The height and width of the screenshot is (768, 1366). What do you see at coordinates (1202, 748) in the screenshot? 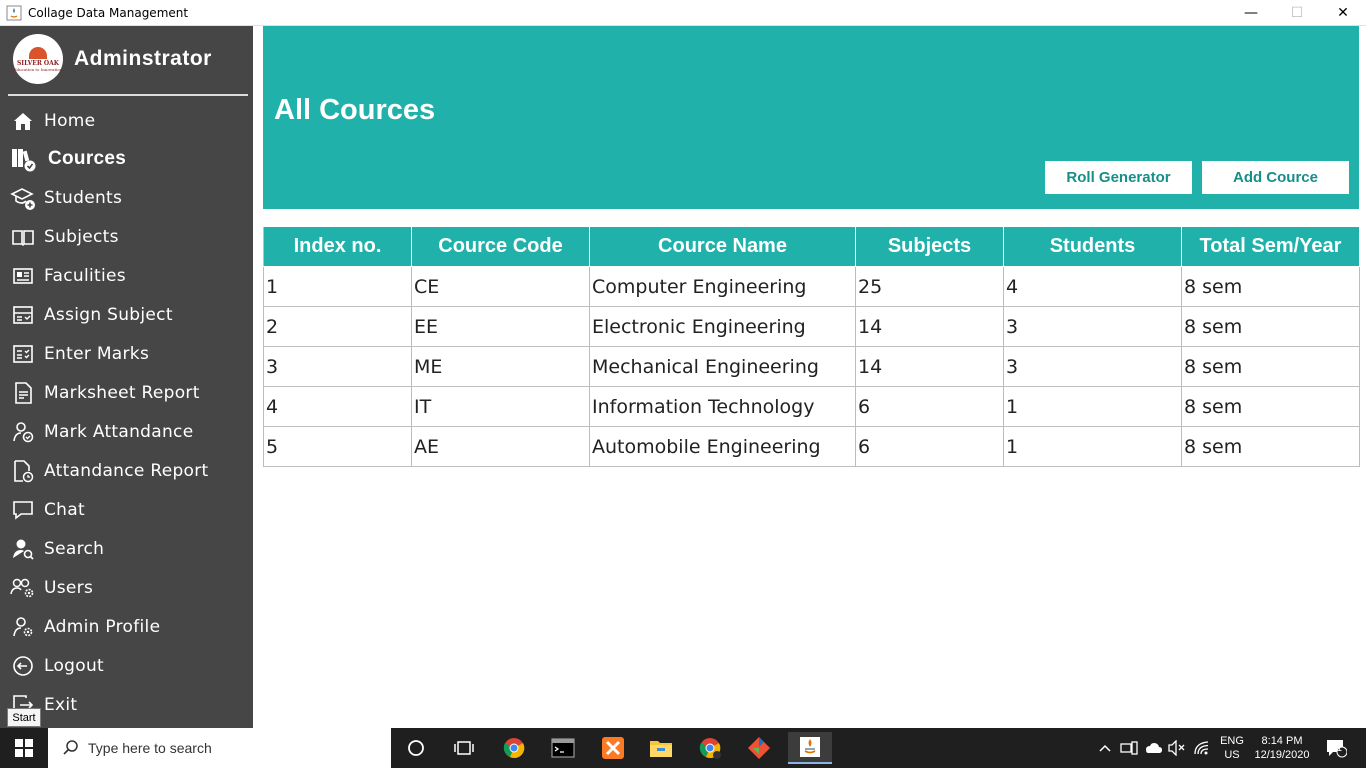
I see `network-icon` at bounding box center [1202, 748].